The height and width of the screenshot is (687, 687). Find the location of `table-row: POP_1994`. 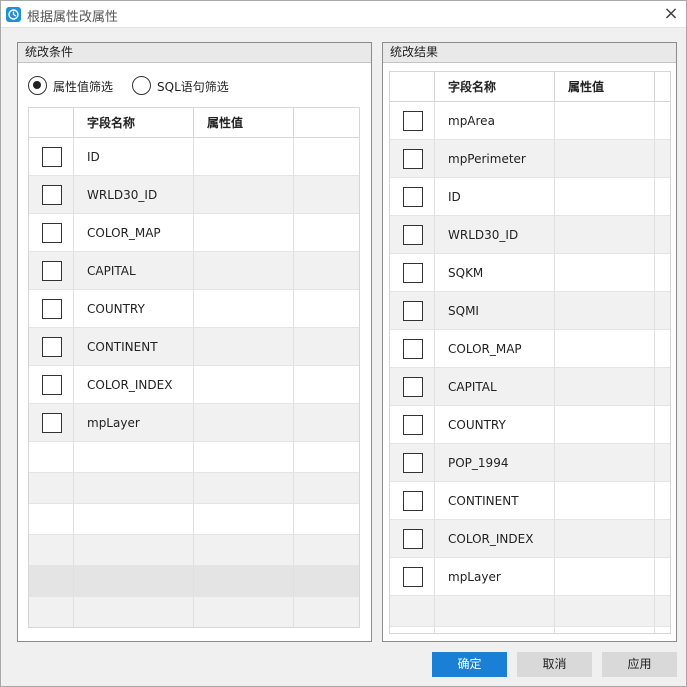

table-row: POP_1994 is located at coordinates (530, 463).